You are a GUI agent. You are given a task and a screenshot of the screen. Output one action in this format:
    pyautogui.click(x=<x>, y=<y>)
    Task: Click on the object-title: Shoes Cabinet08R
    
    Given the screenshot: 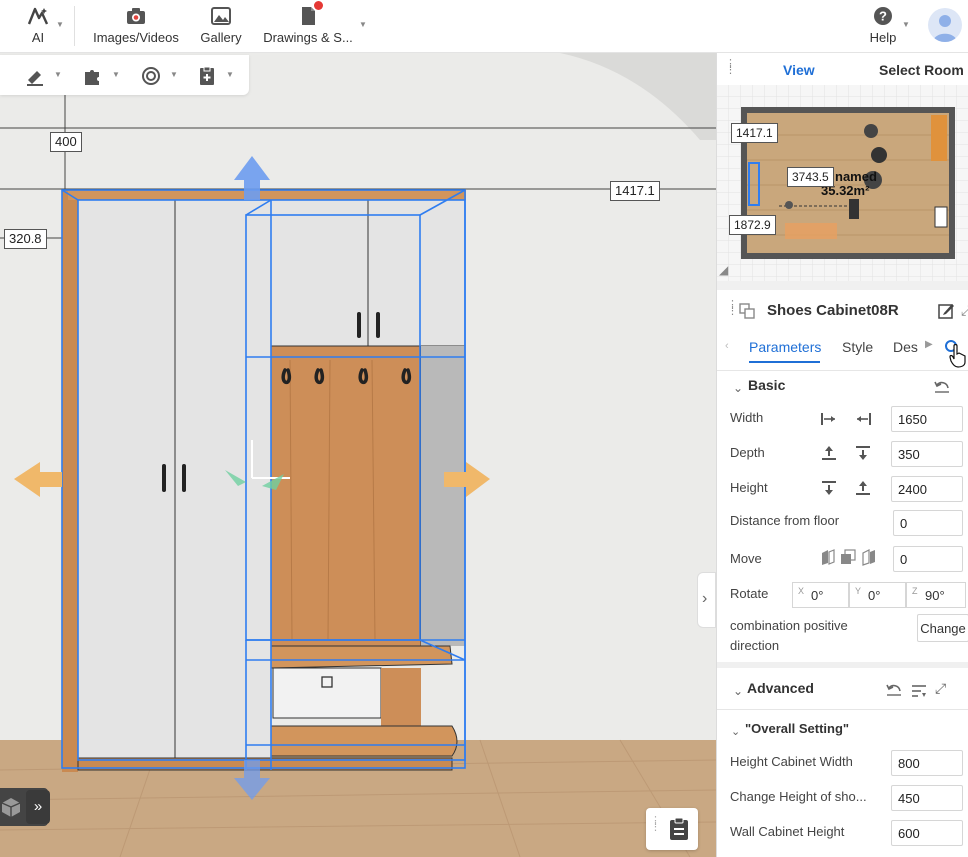 What is the action you would take?
    pyautogui.click(x=833, y=310)
    